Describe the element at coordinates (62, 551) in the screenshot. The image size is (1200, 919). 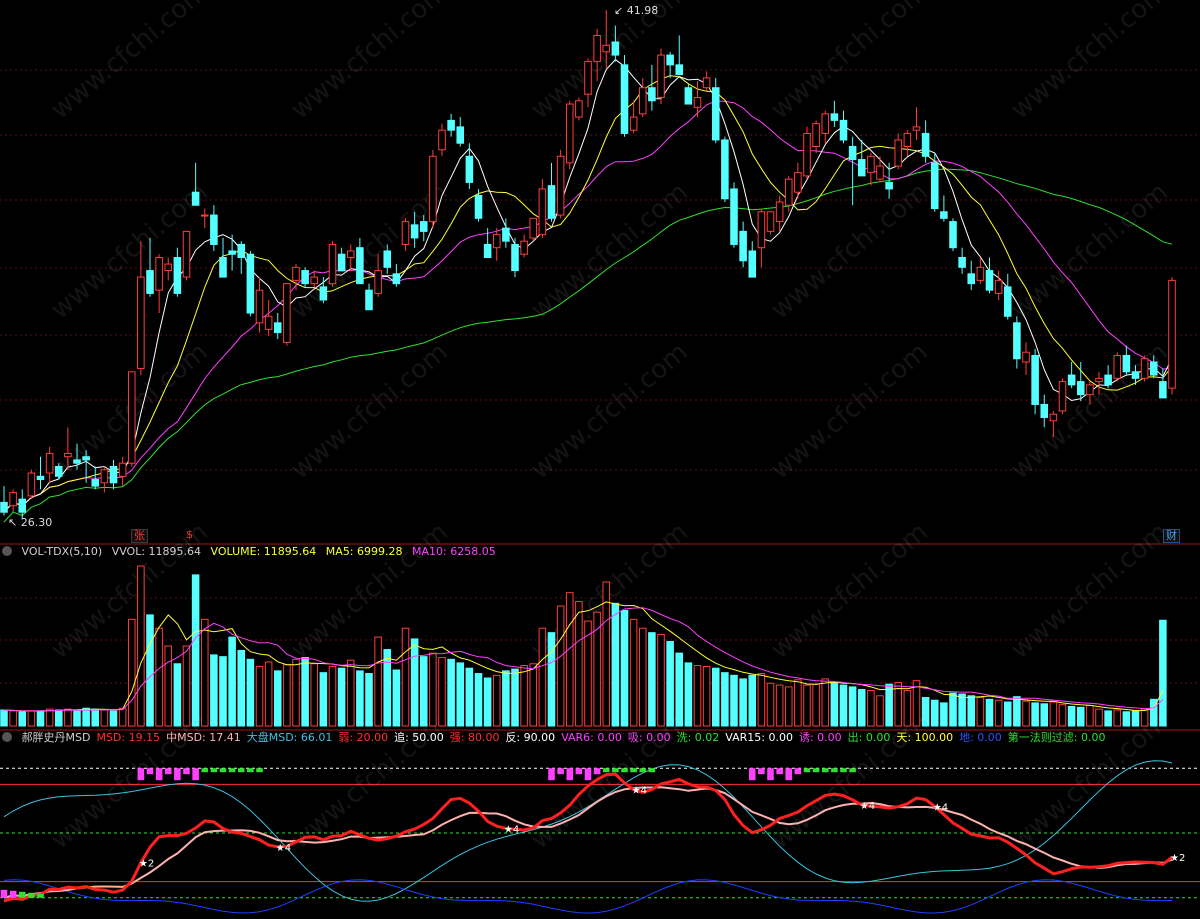
I see `vol-indicator-name: VOL-TDX(5,10)` at that location.